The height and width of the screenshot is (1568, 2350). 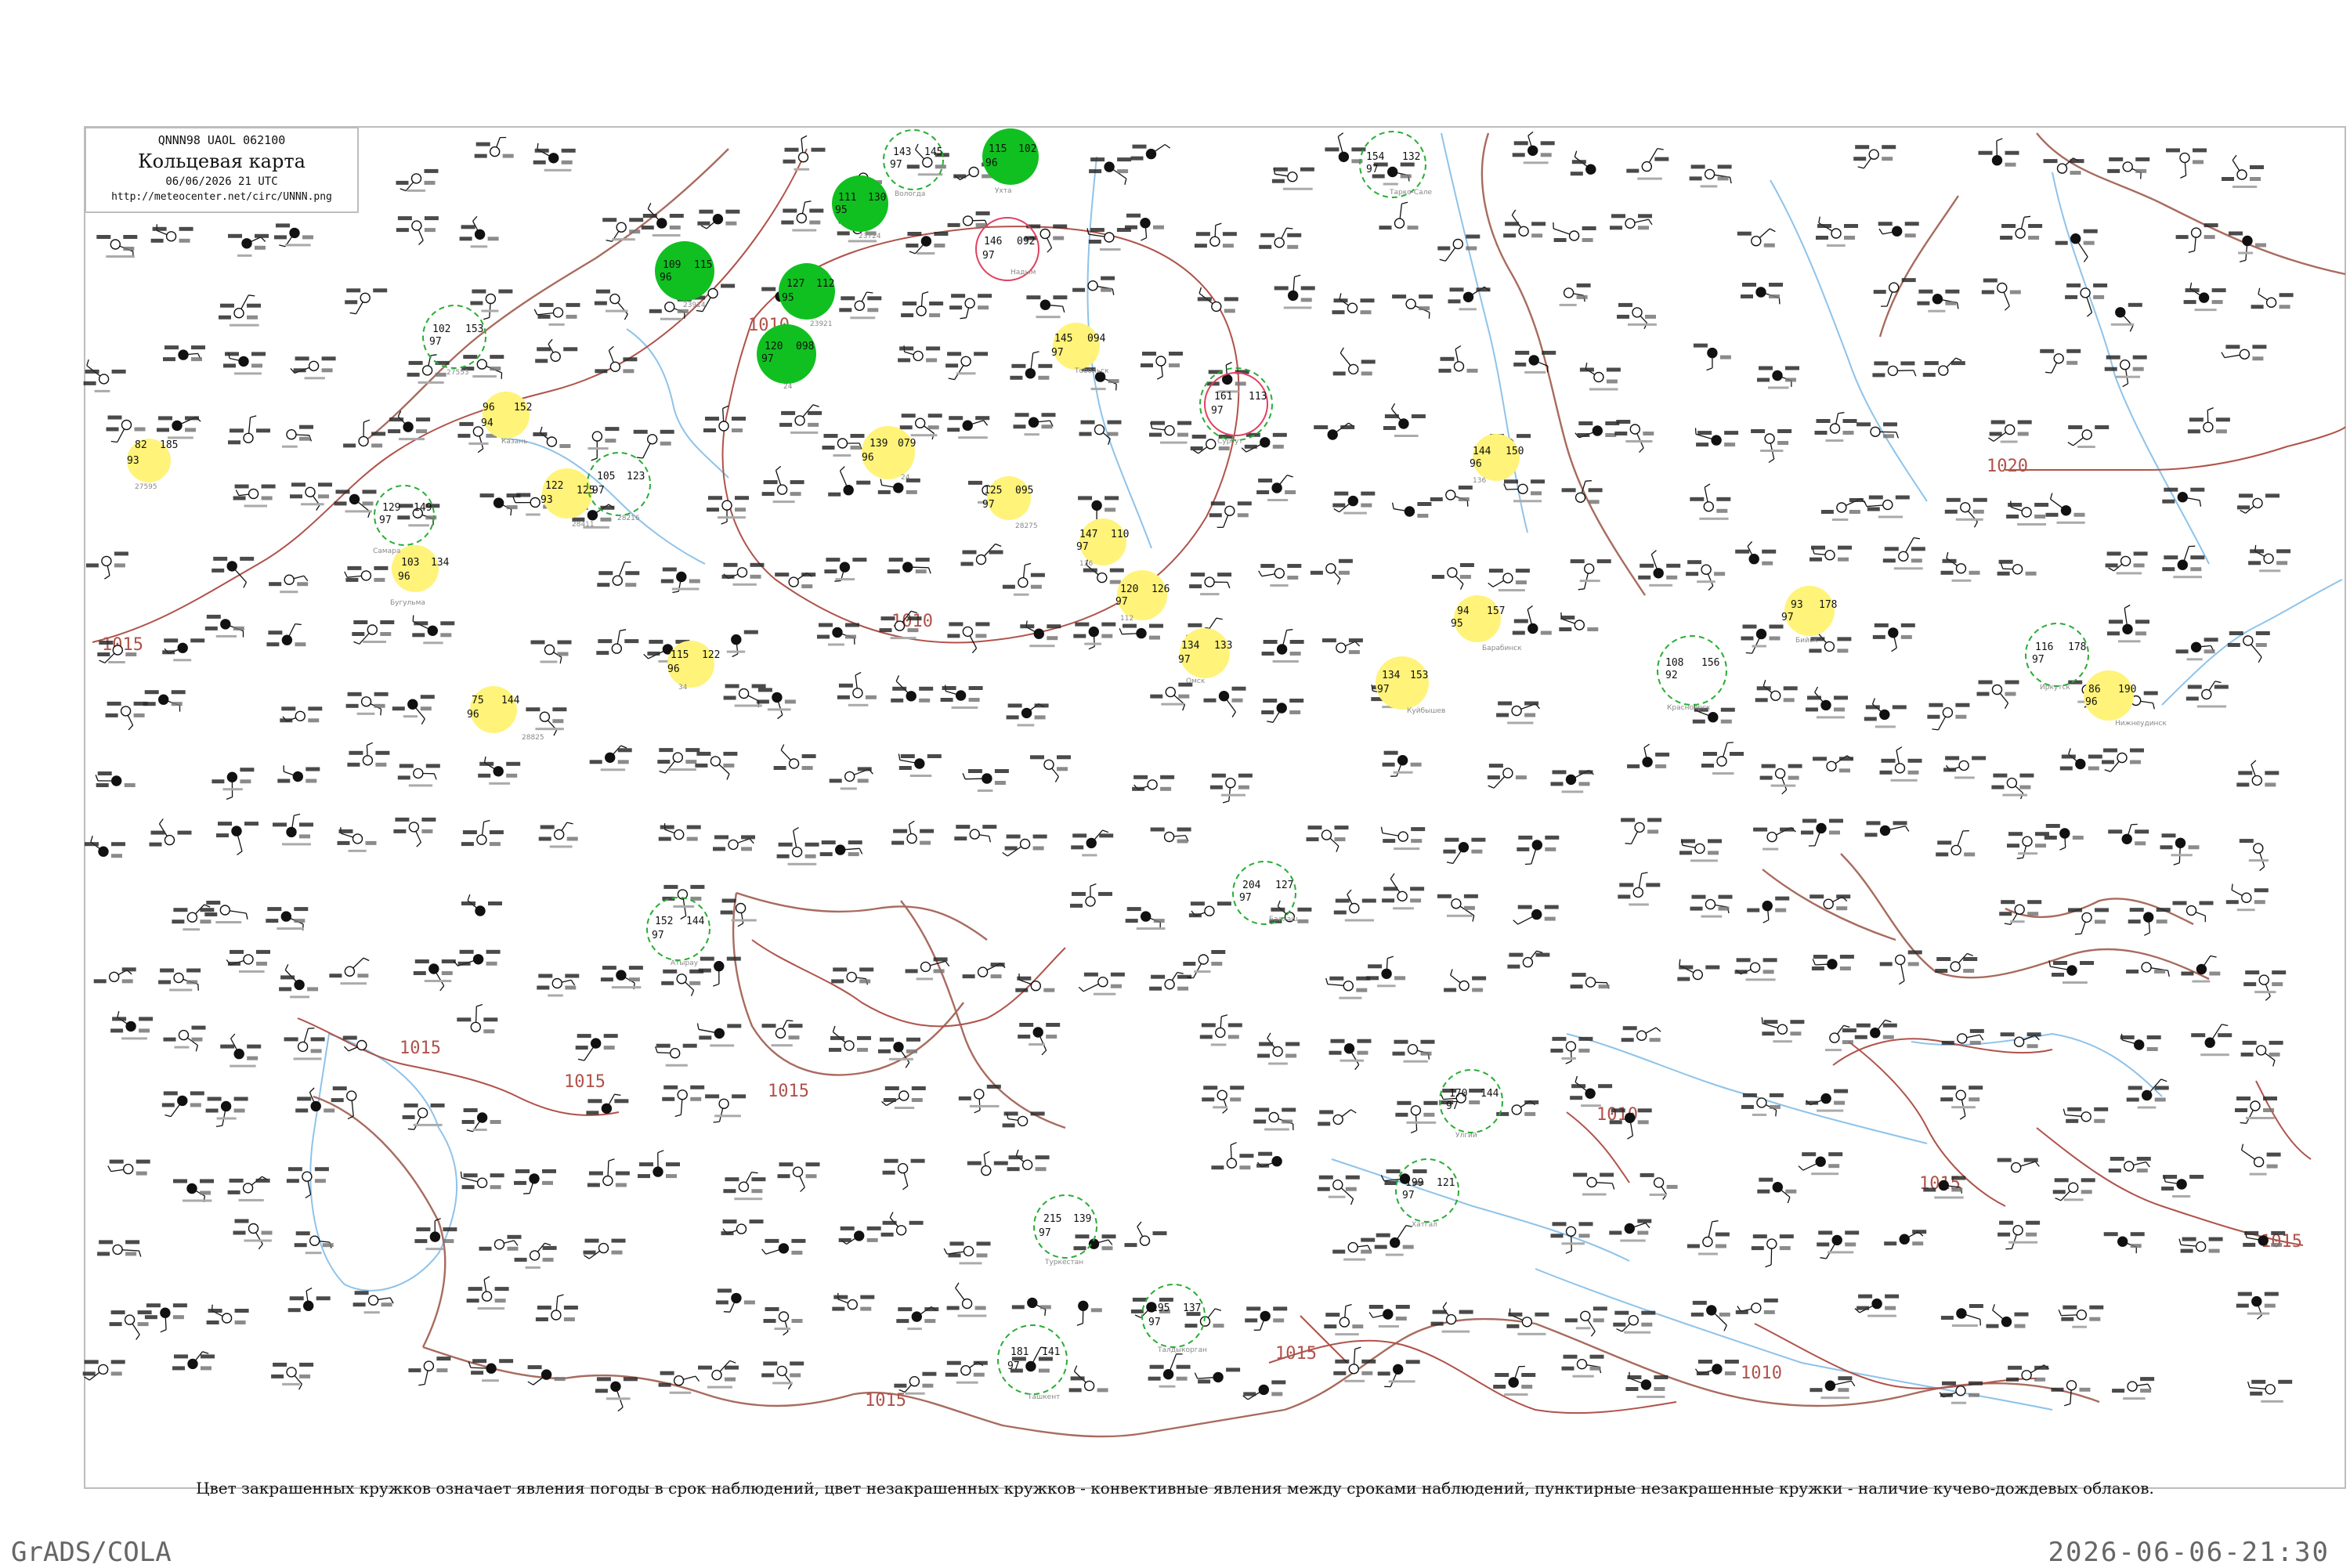 What do you see at coordinates (403, 520) in the screenshot?
I see `station-marker: 129 97 149 Самара` at bounding box center [403, 520].